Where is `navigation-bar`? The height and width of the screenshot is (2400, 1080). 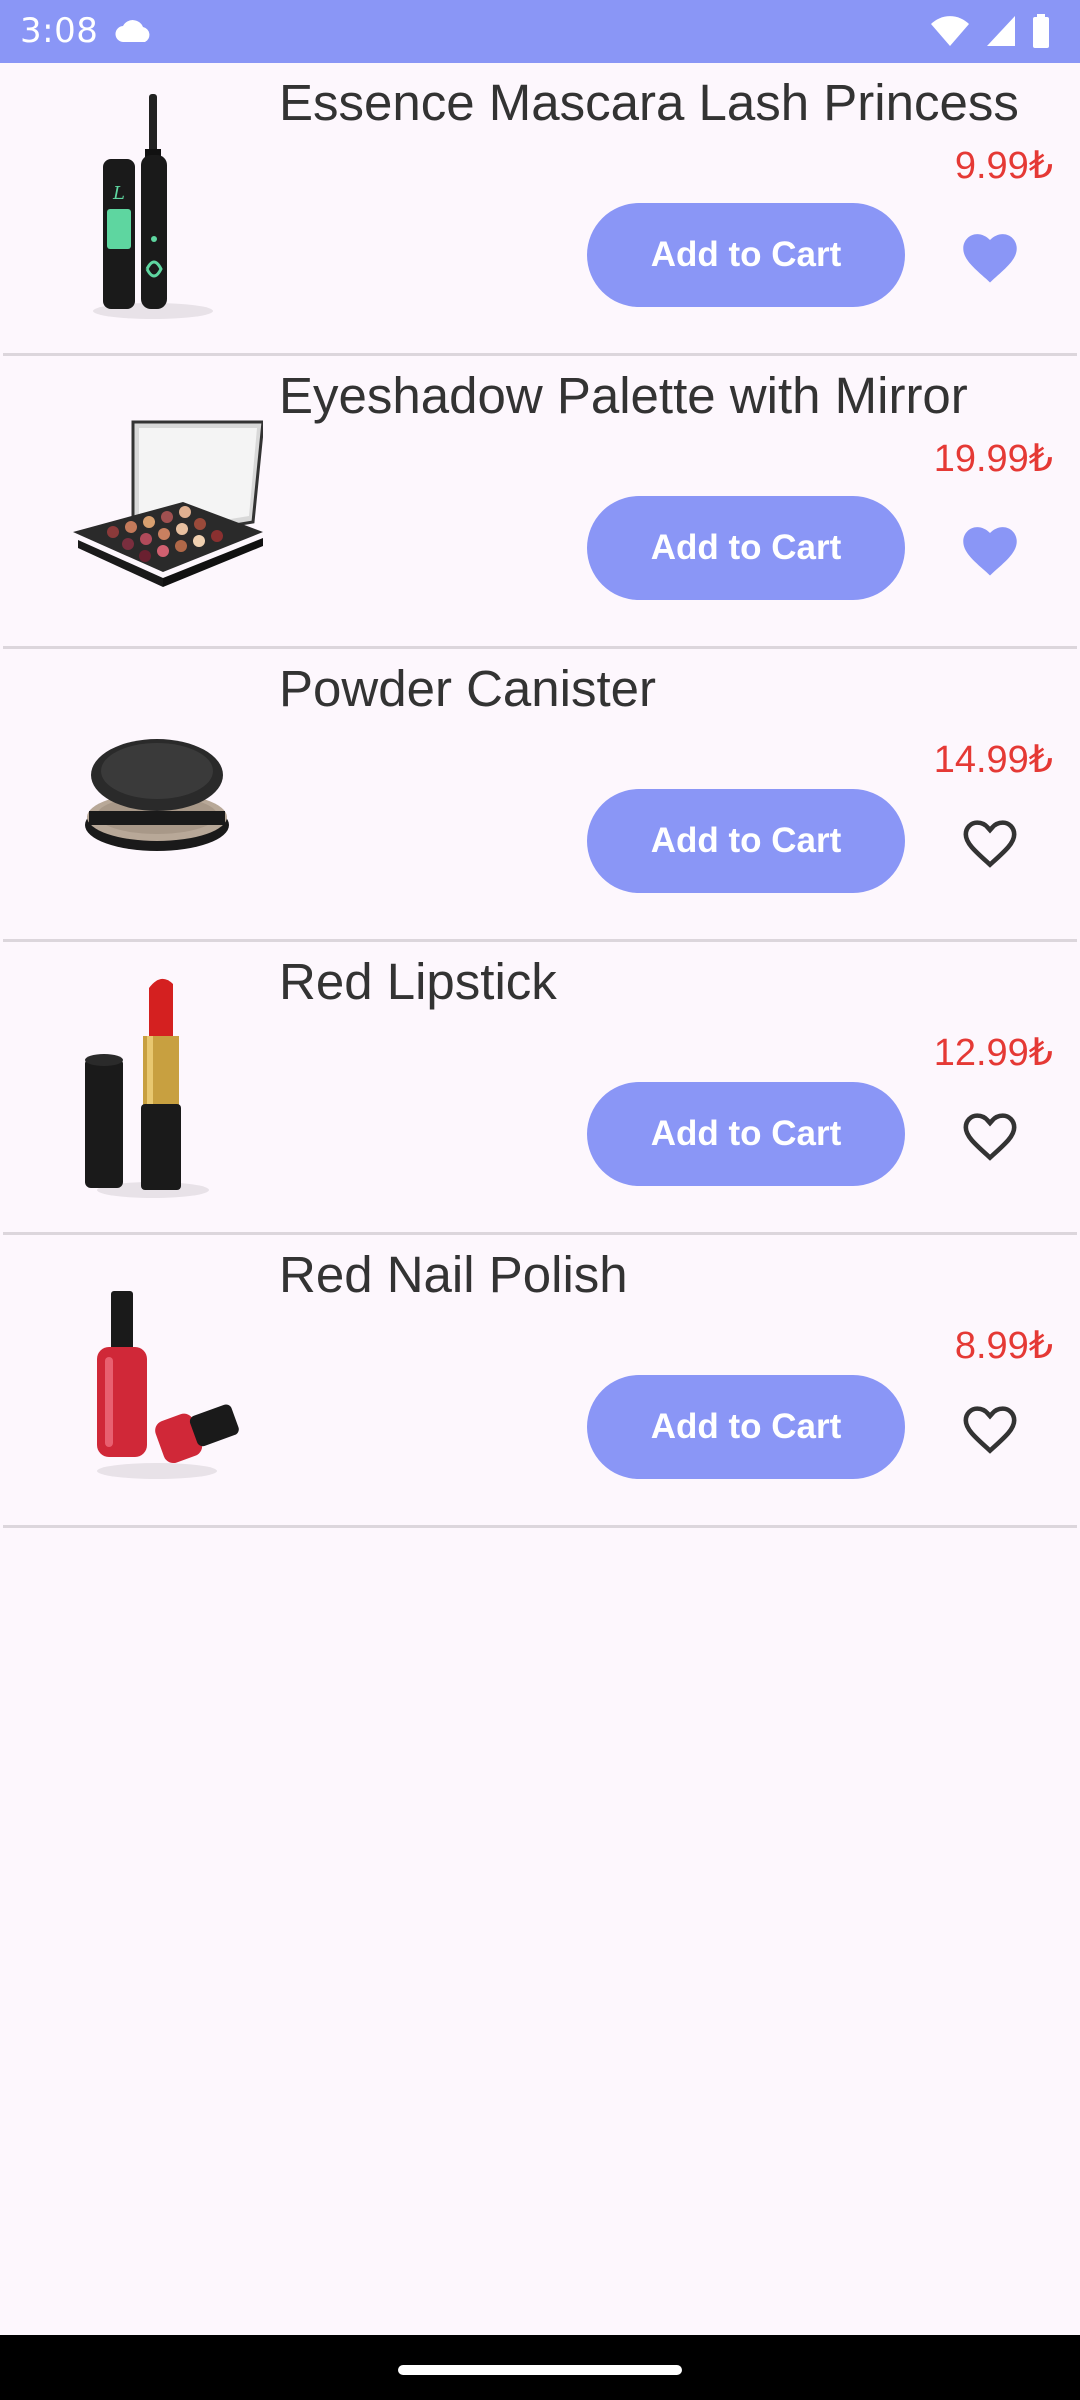 navigation-bar is located at coordinates (540, 2367).